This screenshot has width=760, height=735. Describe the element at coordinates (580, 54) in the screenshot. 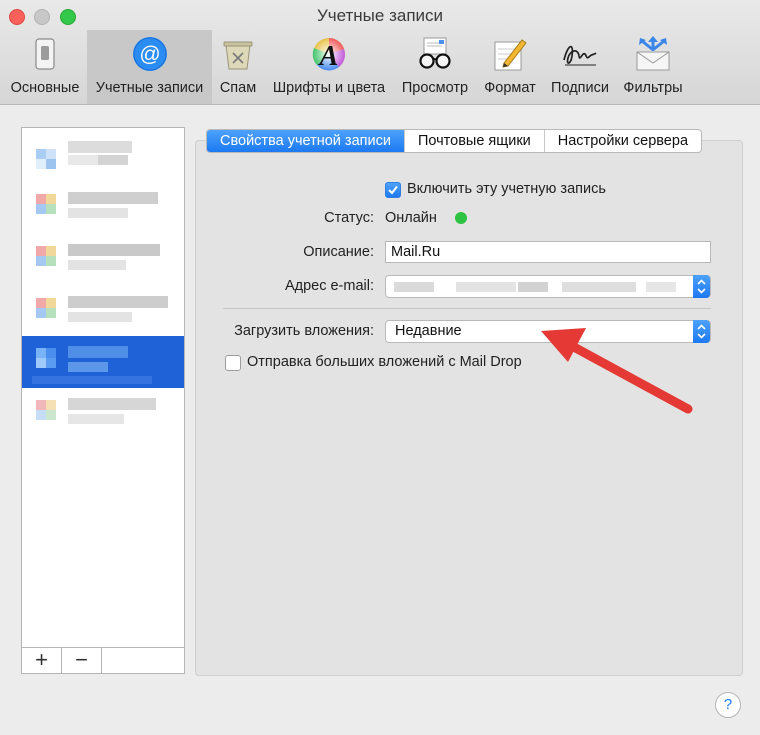

I see `signature-icon` at that location.